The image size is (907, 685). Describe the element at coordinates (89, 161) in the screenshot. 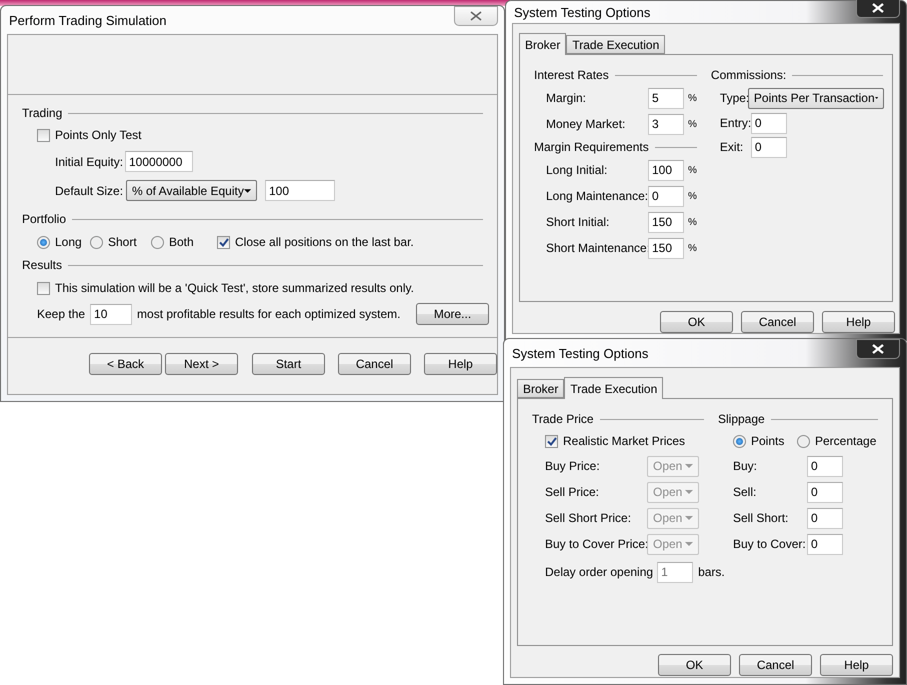

I see `field-label: Initial Equity:` at that location.